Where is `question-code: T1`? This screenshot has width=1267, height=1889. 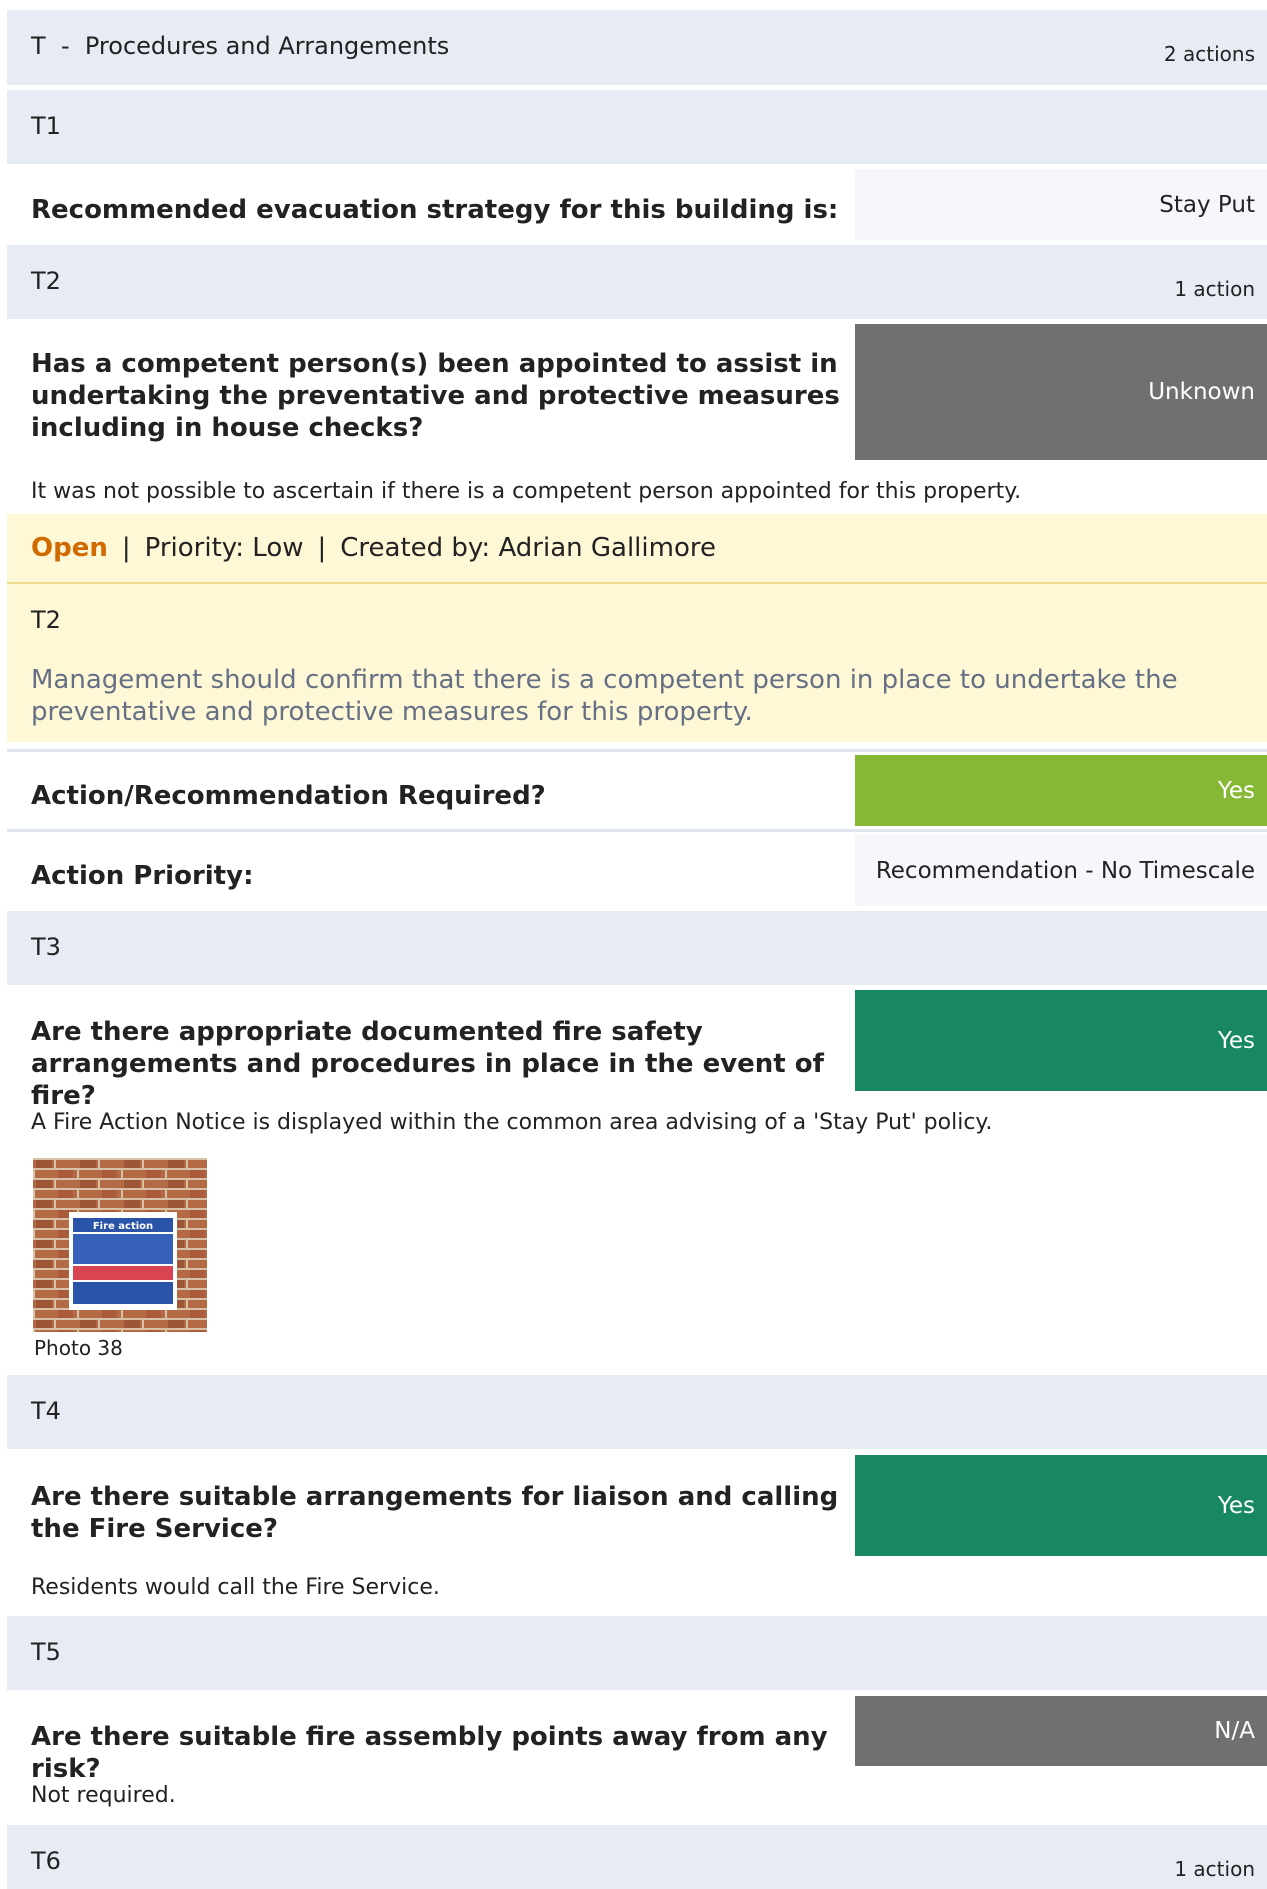
question-code: T1 is located at coordinates (46, 126).